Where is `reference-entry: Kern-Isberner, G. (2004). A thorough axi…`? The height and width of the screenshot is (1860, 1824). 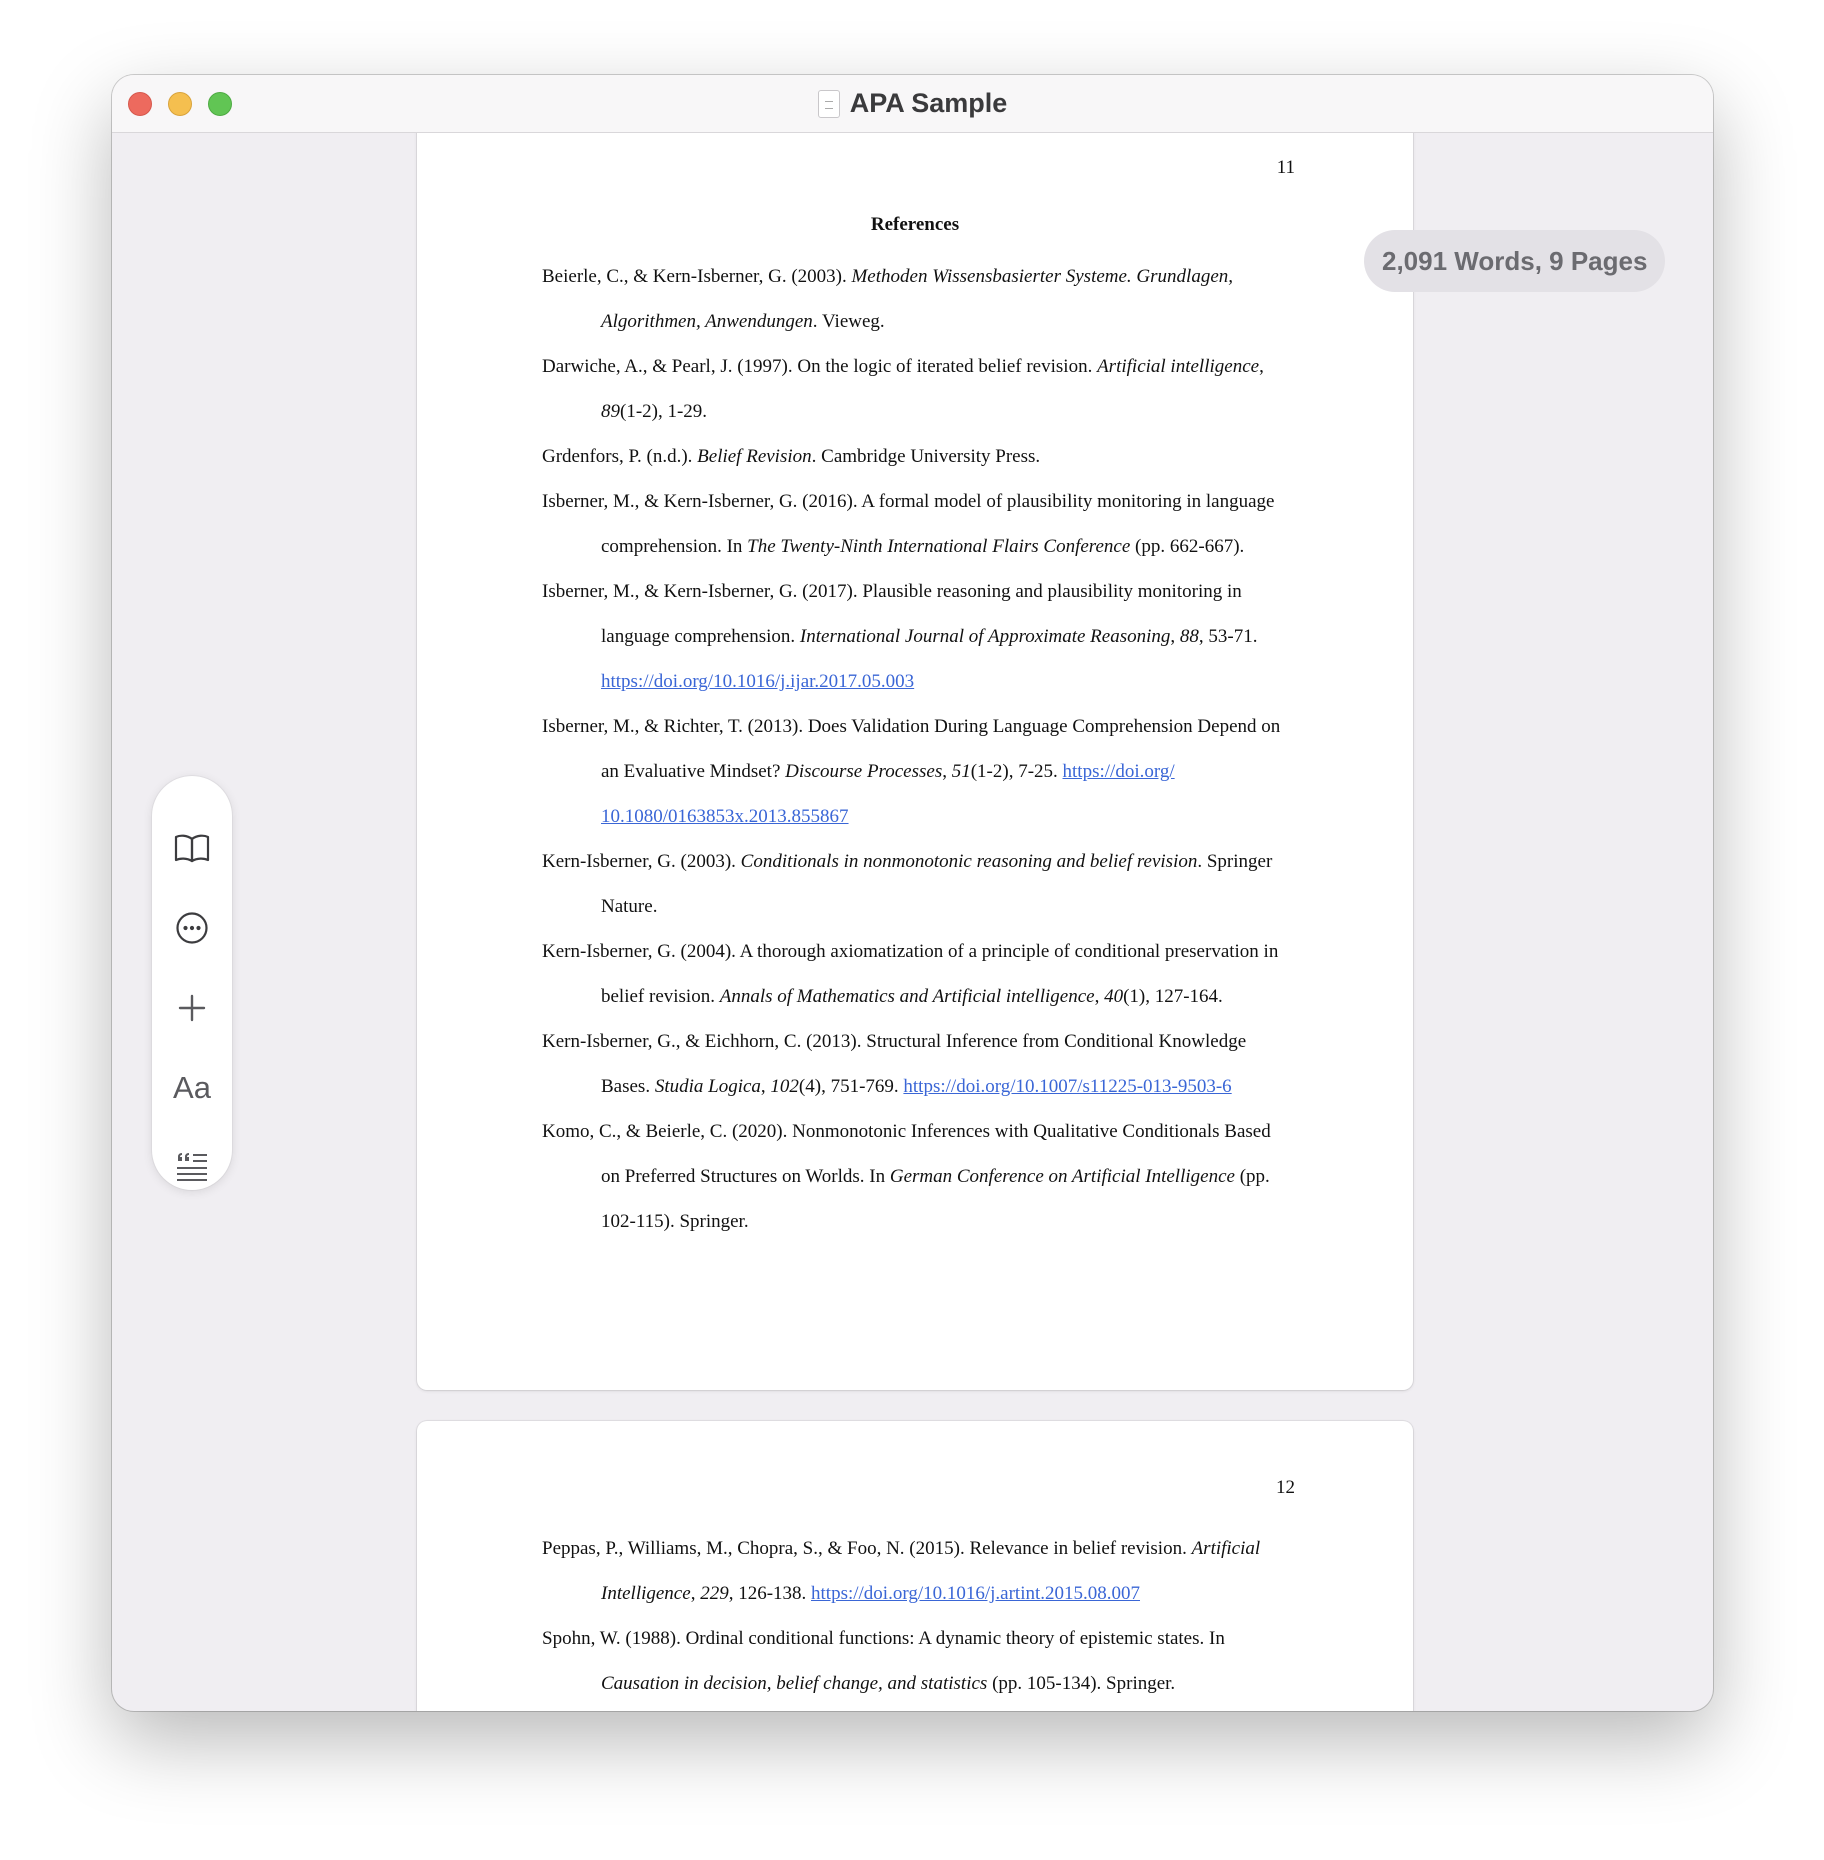
reference-entry: Kern-Isberner, G. (2004). A thorough axi… is located at coordinates (910, 974).